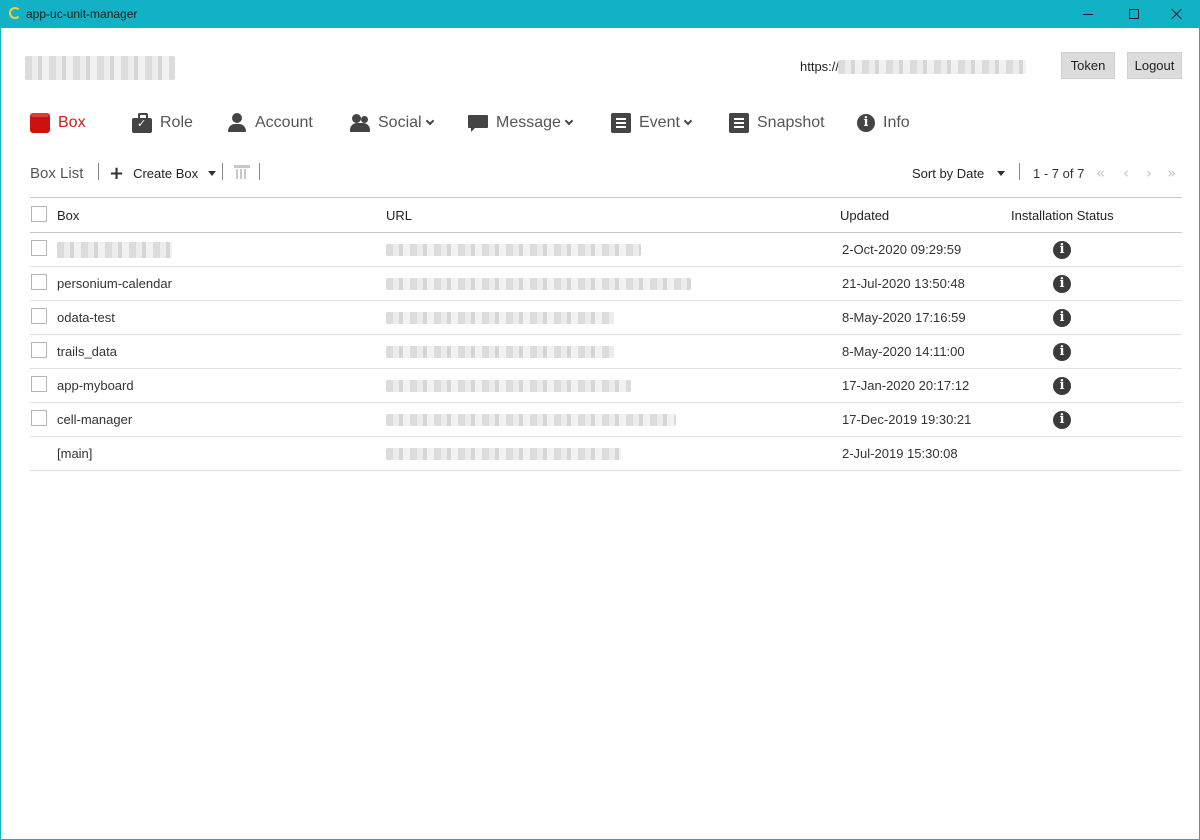 Image resolution: width=1200 pixels, height=840 pixels. Describe the element at coordinates (400, 122) in the screenshot. I see `nav-social-label: Social` at that location.